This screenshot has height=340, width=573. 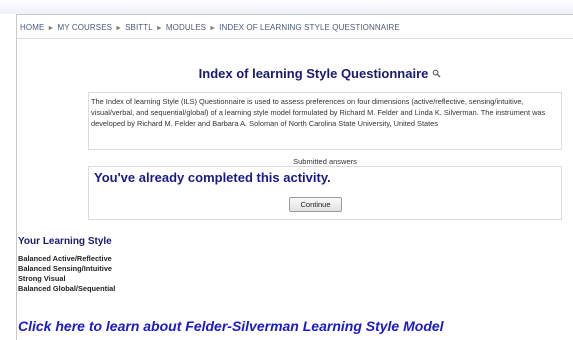 I want to click on learning-style-result: Balanced Global/Sequential, so click(x=67, y=288).